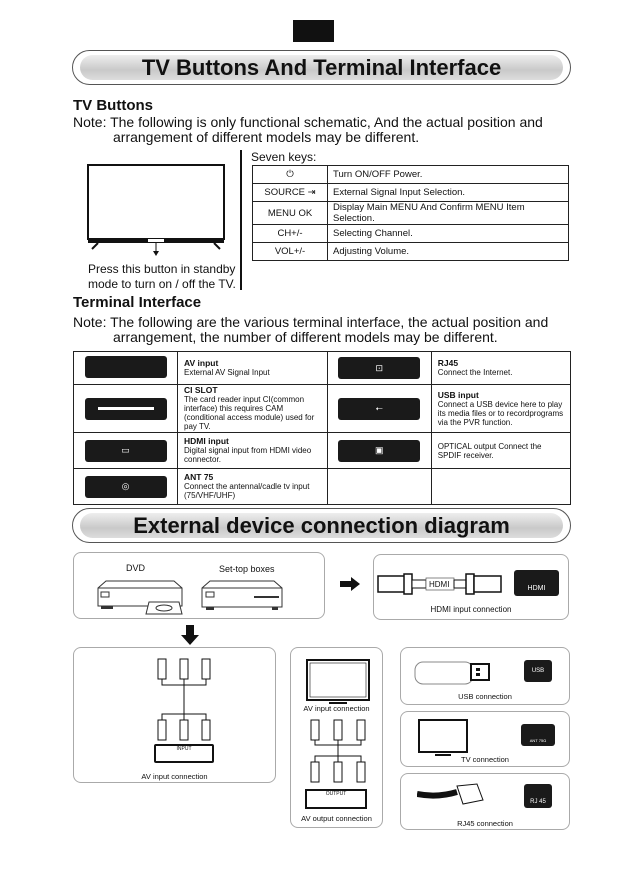 The height and width of the screenshot is (893, 629). I want to click on tv-connection-box: ANT 75Ω TV connection, so click(485, 739).